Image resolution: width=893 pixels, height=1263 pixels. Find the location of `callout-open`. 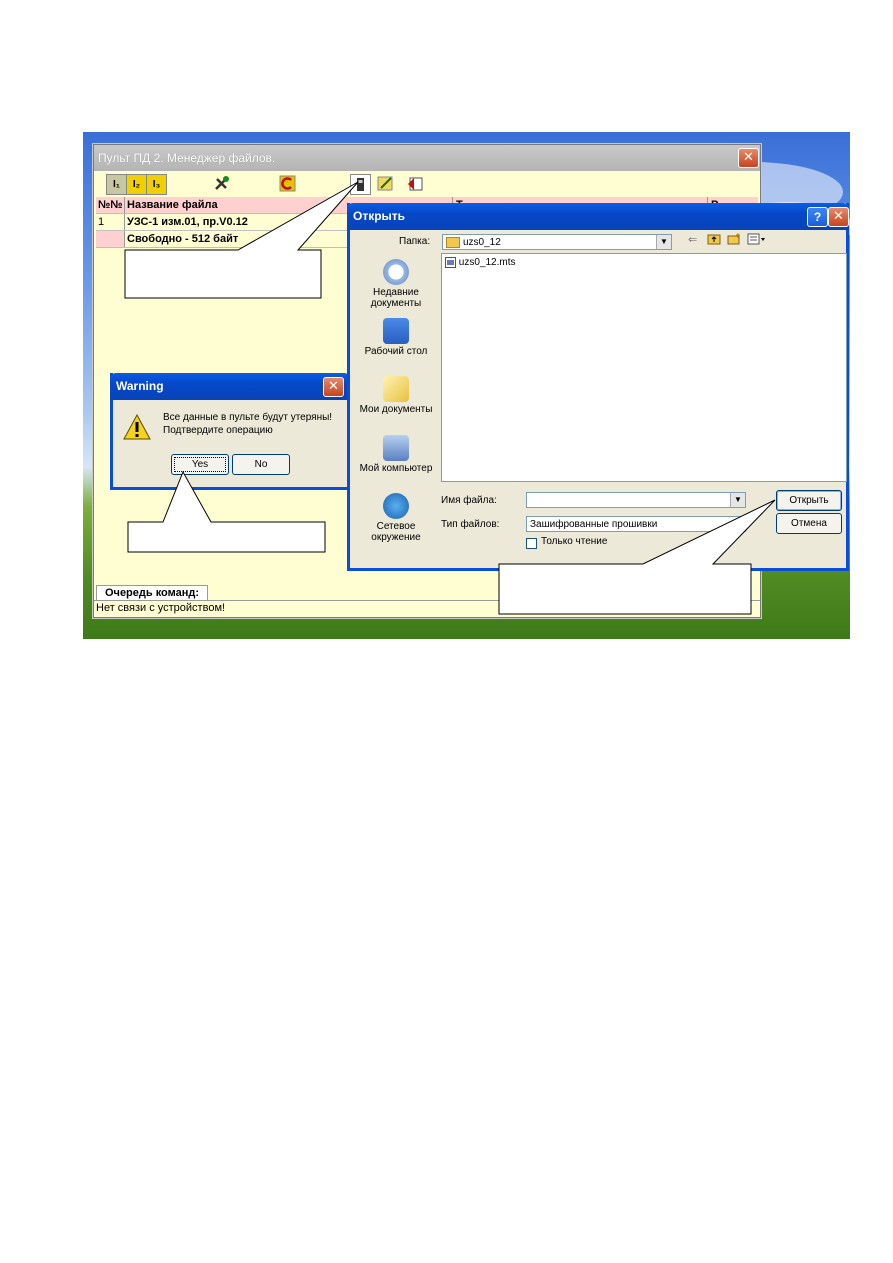

callout-open is located at coordinates (637, 557).